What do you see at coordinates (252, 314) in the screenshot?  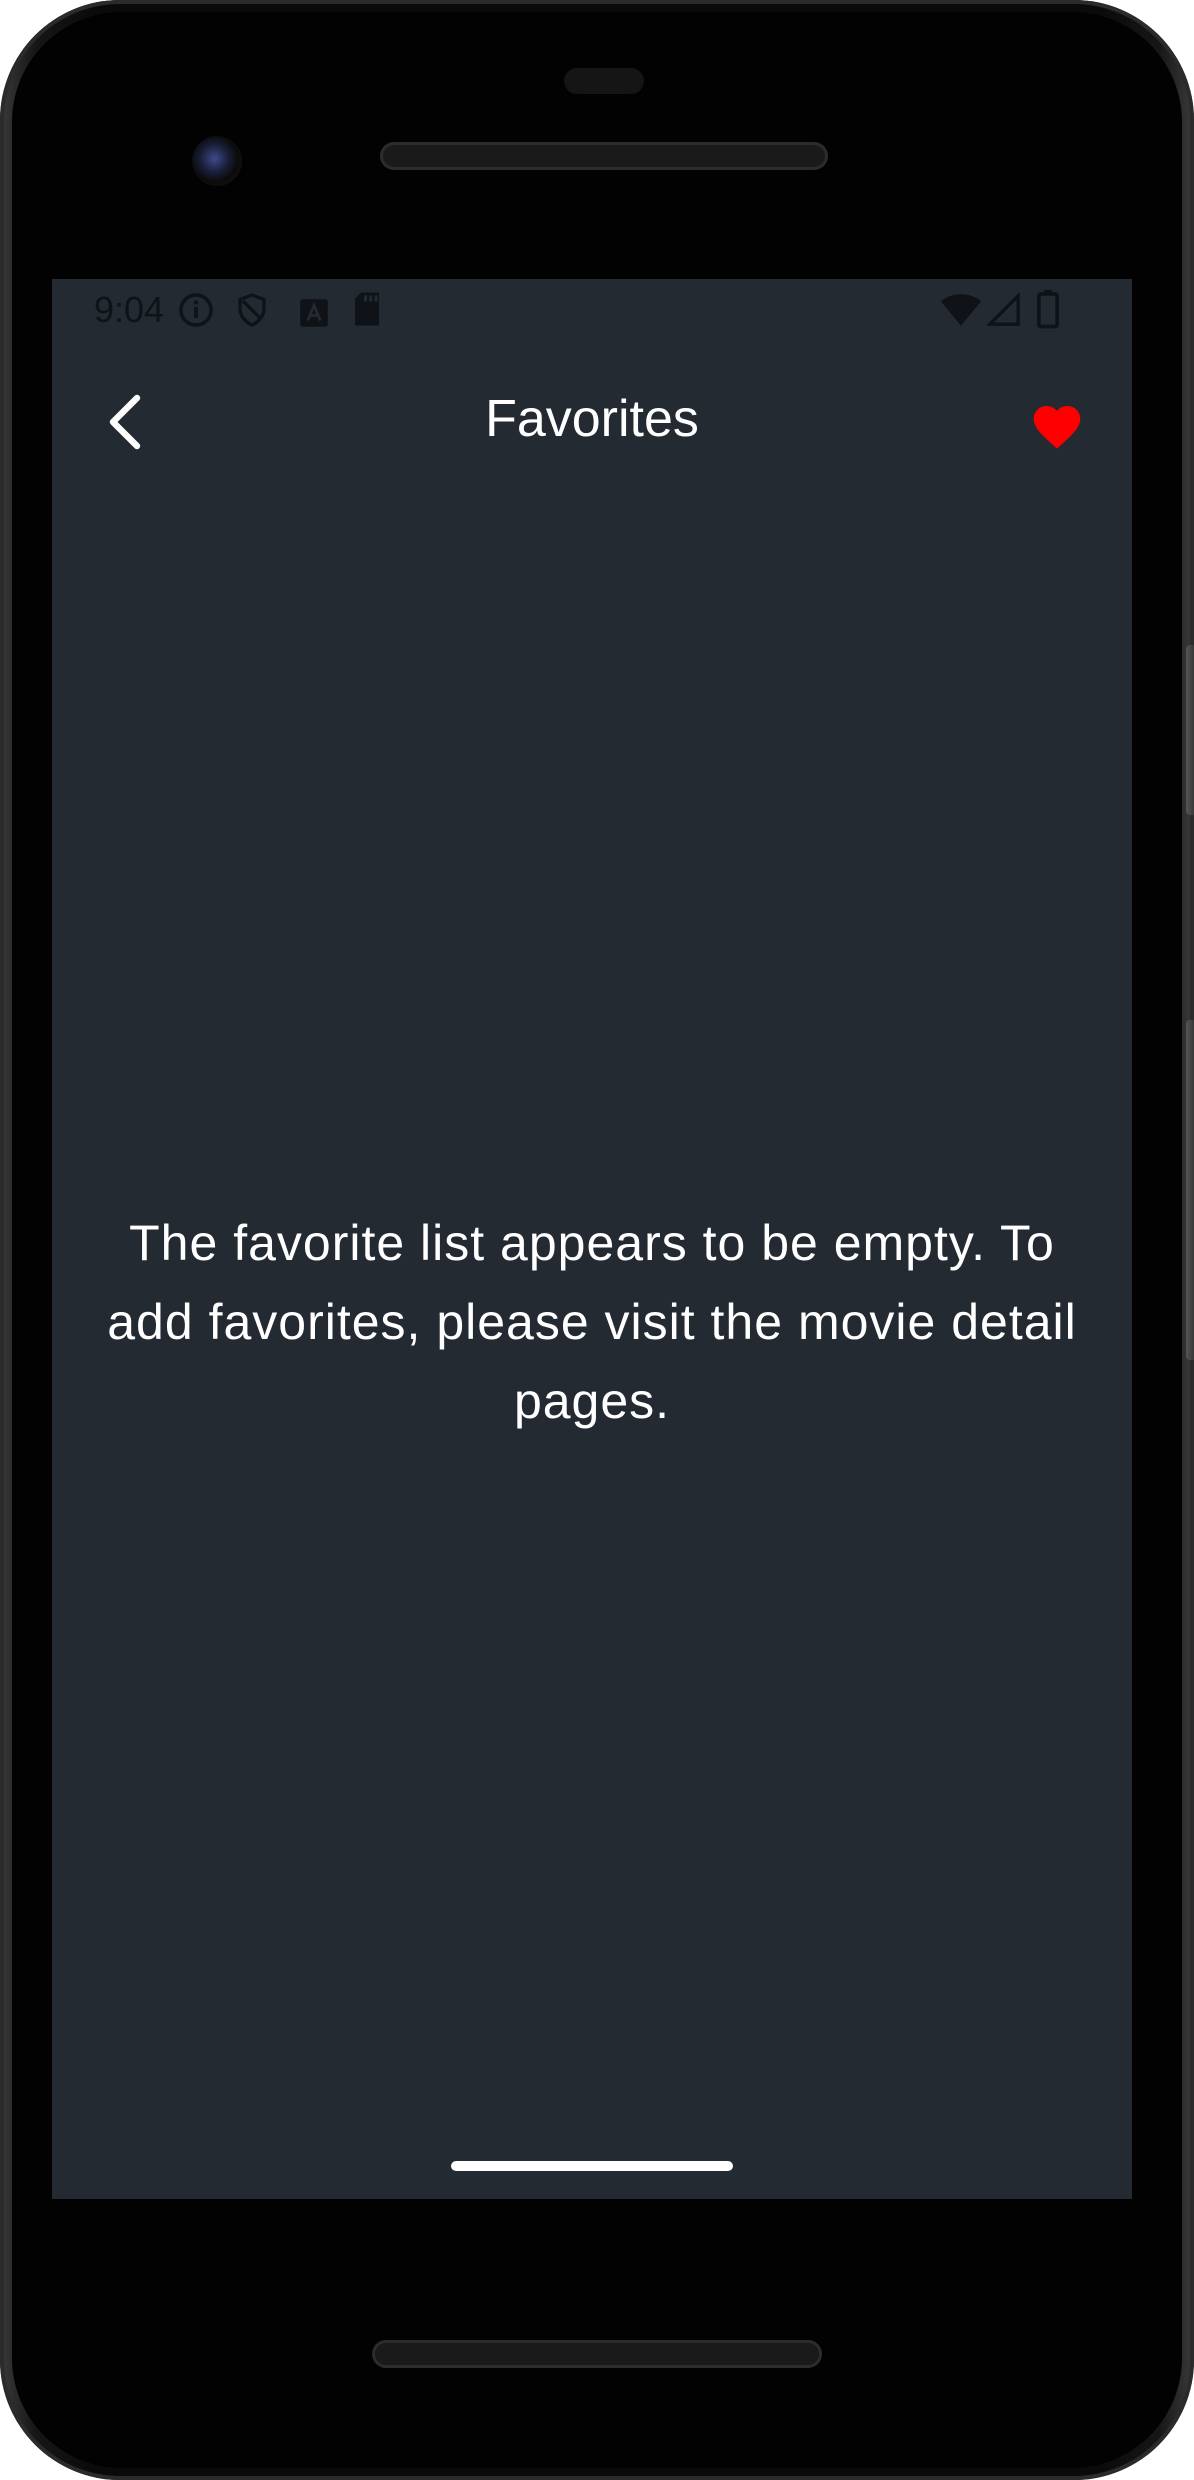 I see `shield-icon` at bounding box center [252, 314].